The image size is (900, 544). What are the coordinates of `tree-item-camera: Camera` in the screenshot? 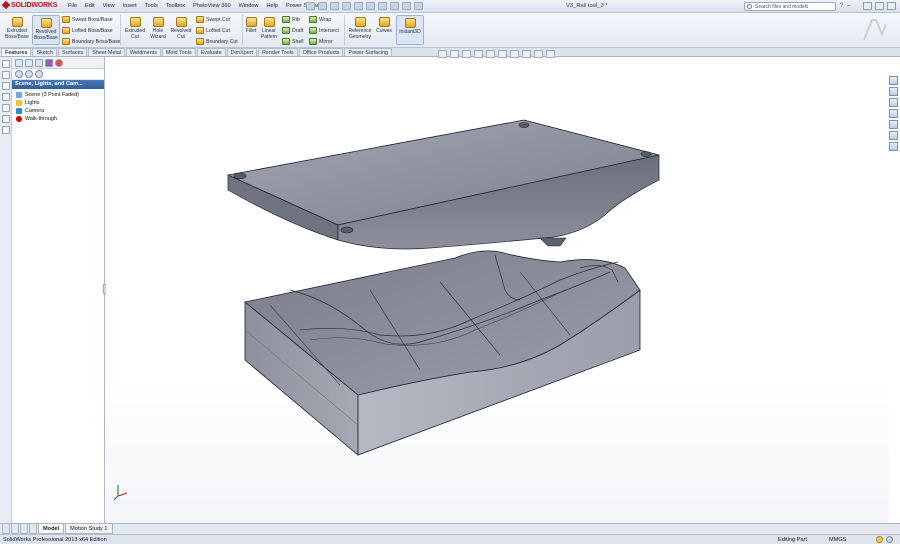 It's located at (60, 111).